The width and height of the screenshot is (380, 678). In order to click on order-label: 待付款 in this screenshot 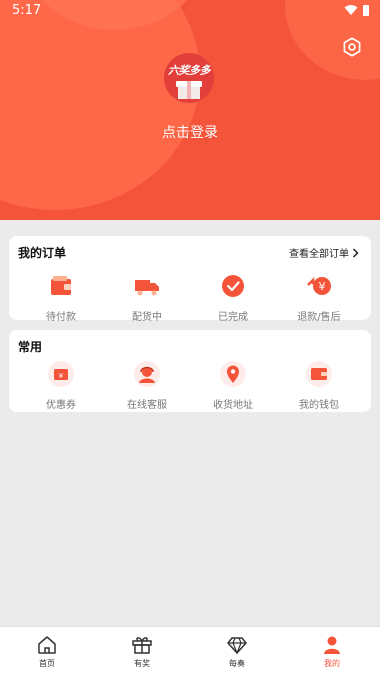, I will do `click(61, 317)`.